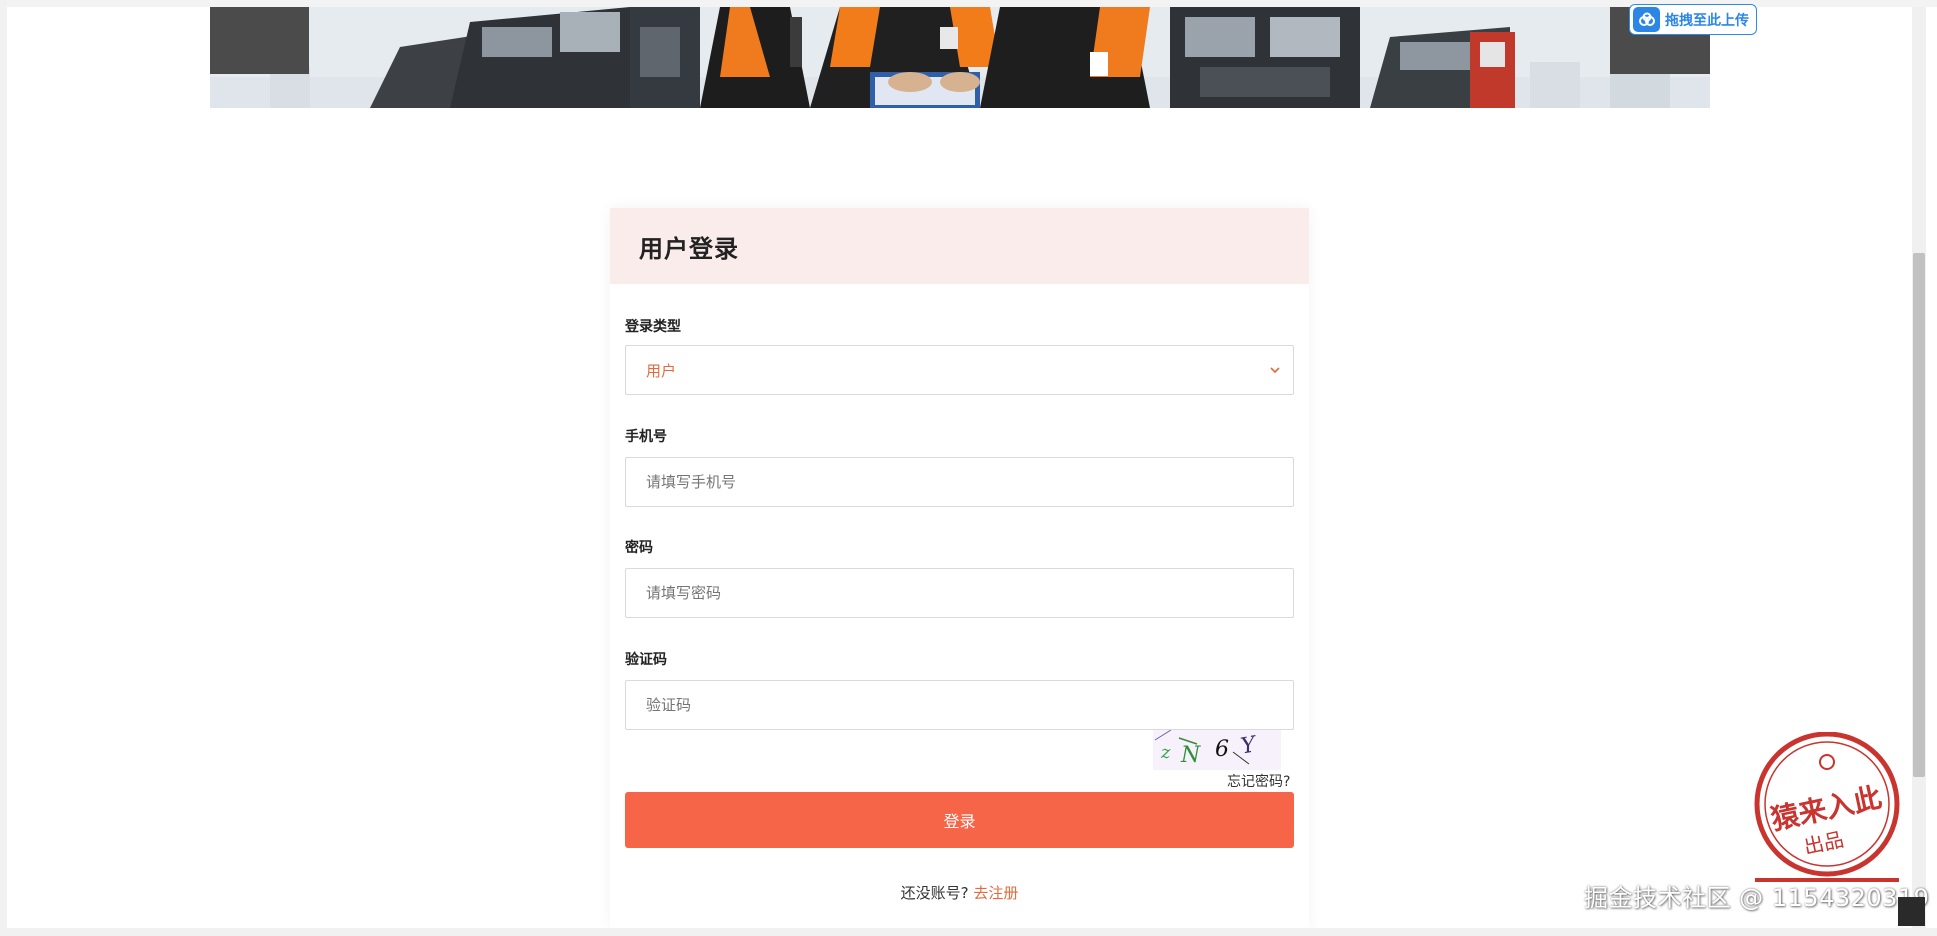 The height and width of the screenshot is (936, 1937). I want to click on chevron-down-icon, so click(1275, 370).